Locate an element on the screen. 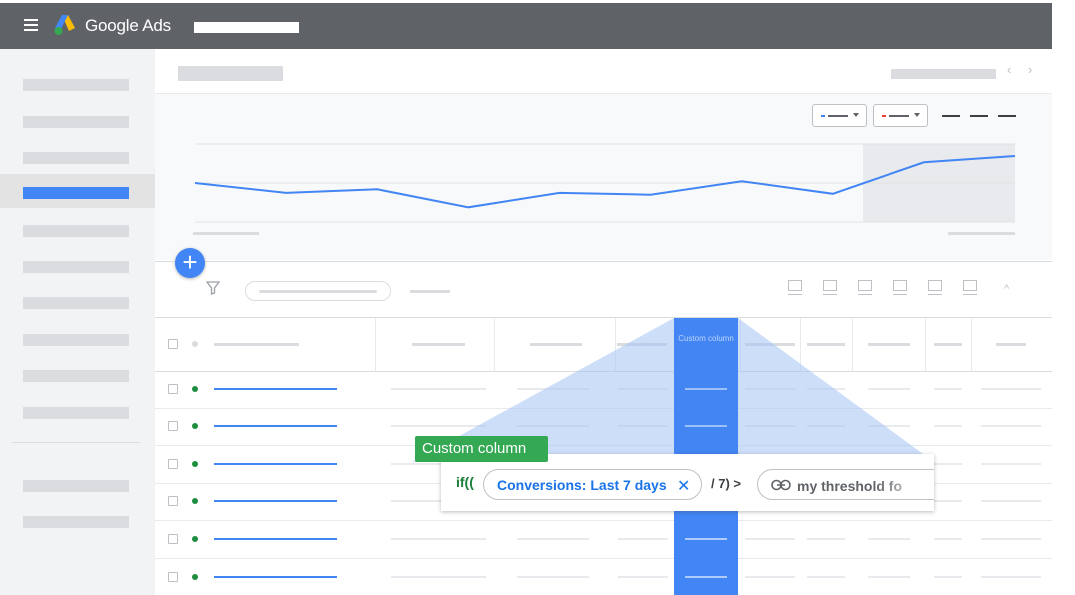  series-color-swatch is located at coordinates (884, 116).